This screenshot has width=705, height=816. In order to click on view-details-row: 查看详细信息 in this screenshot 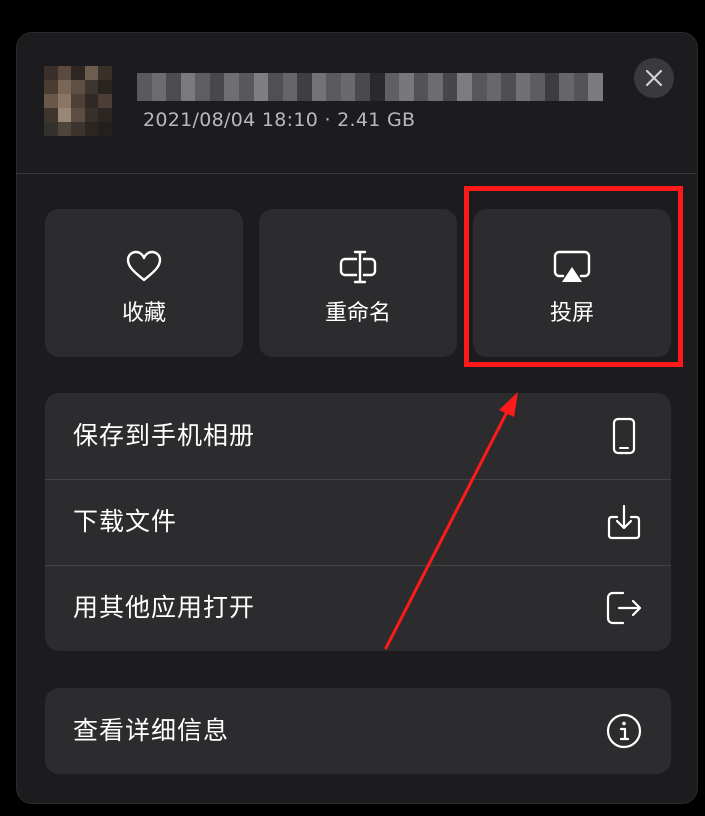, I will do `click(358, 731)`.